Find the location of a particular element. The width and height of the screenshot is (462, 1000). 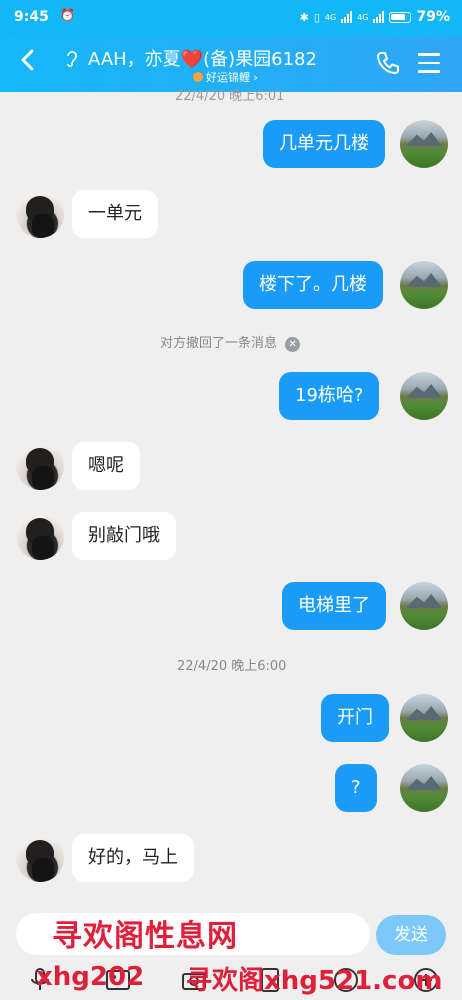

chat-title: AAH，亦夏❤️(备)果园6182 is located at coordinates (202, 58).